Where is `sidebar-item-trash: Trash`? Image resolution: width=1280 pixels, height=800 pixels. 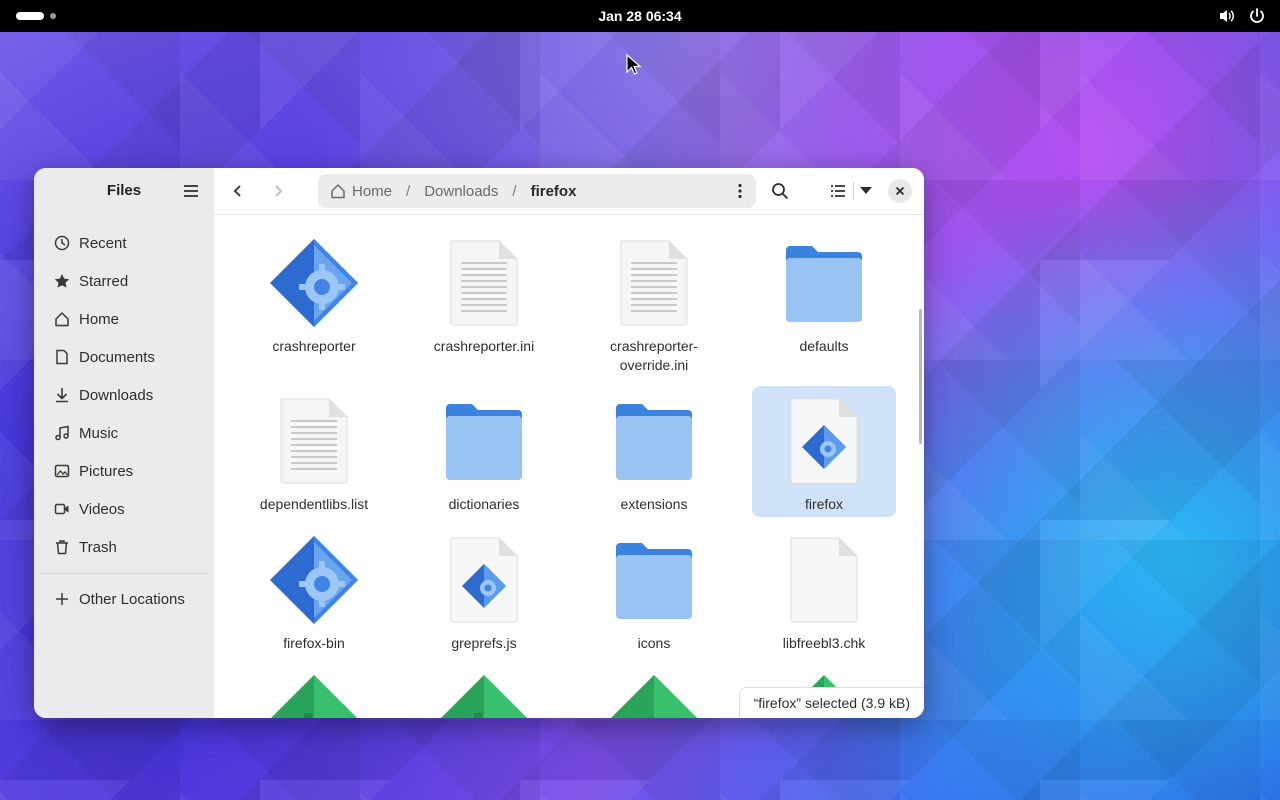
sidebar-item-trash: Trash is located at coordinates (124, 547).